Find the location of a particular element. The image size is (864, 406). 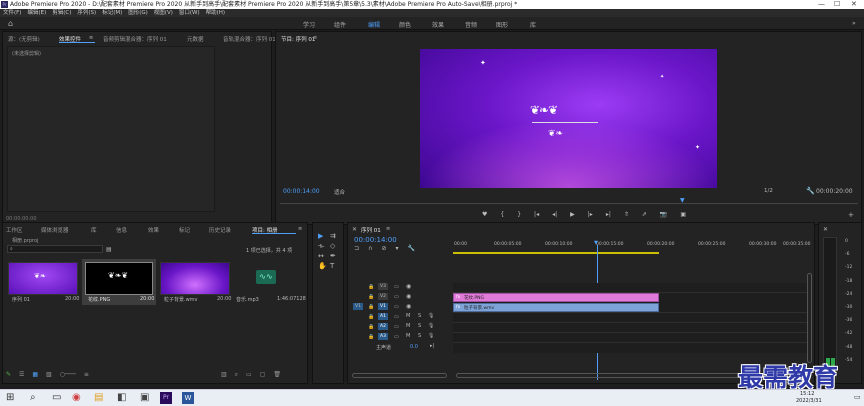

new-item-icon: ▢ is located at coordinates (263, 375).